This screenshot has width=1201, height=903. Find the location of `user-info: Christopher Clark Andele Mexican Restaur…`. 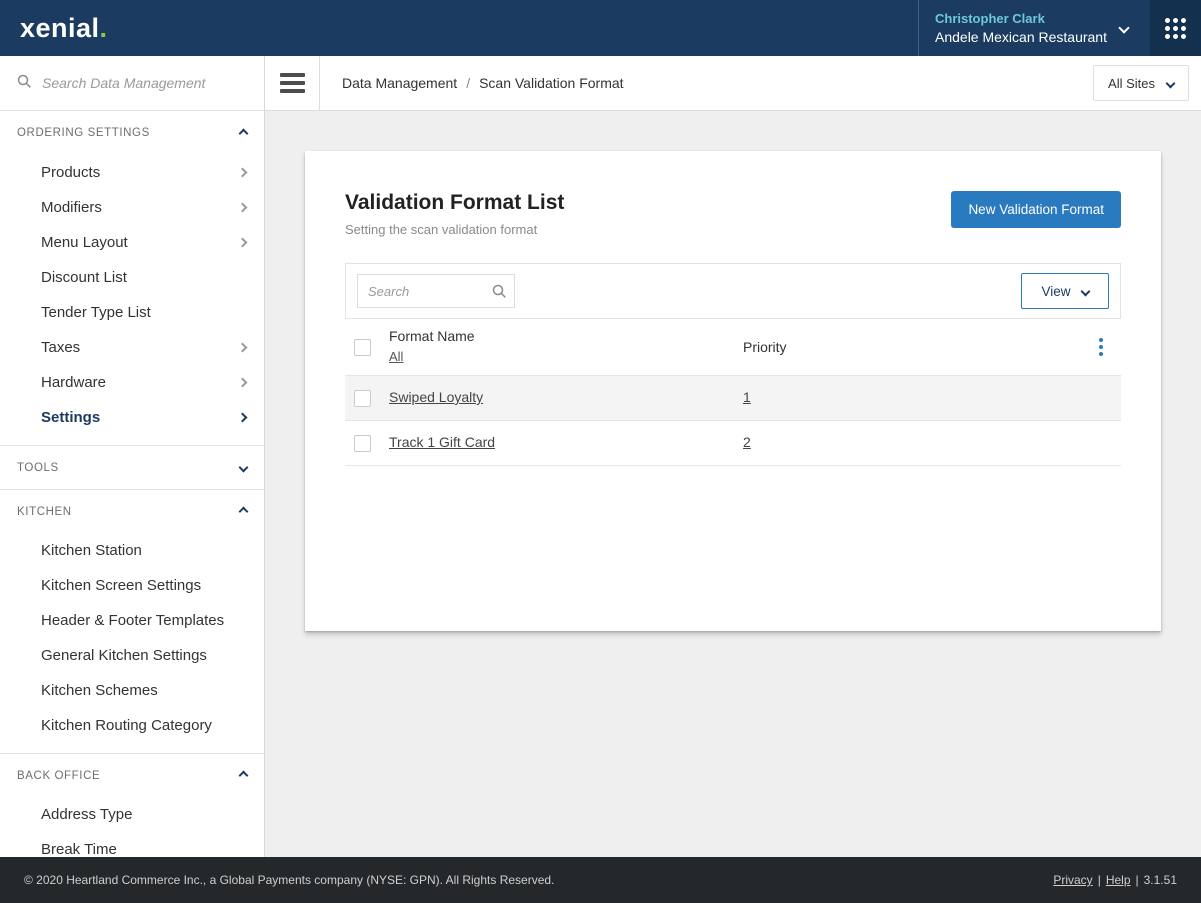

user-info: Christopher Clark Andele Mexican Restaur… is located at coordinates (1021, 28).